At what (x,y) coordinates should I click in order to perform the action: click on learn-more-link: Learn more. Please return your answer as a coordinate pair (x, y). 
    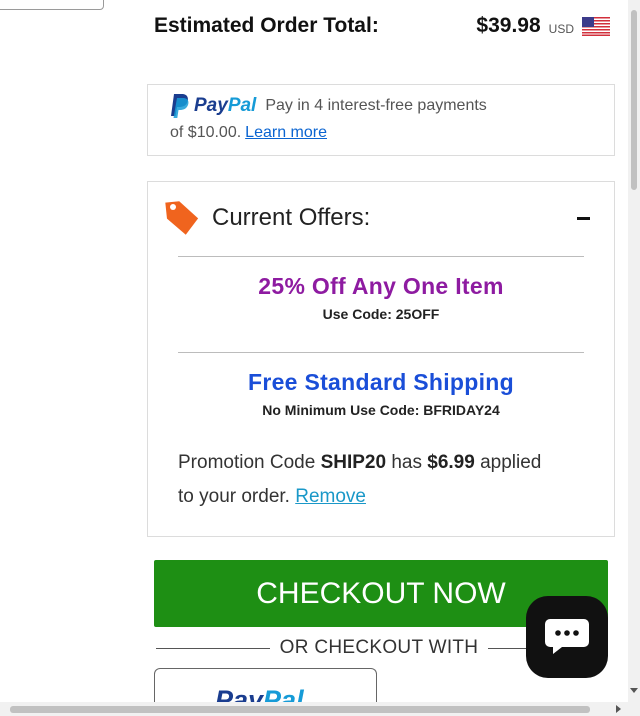
    Looking at the image, I should click on (286, 132).